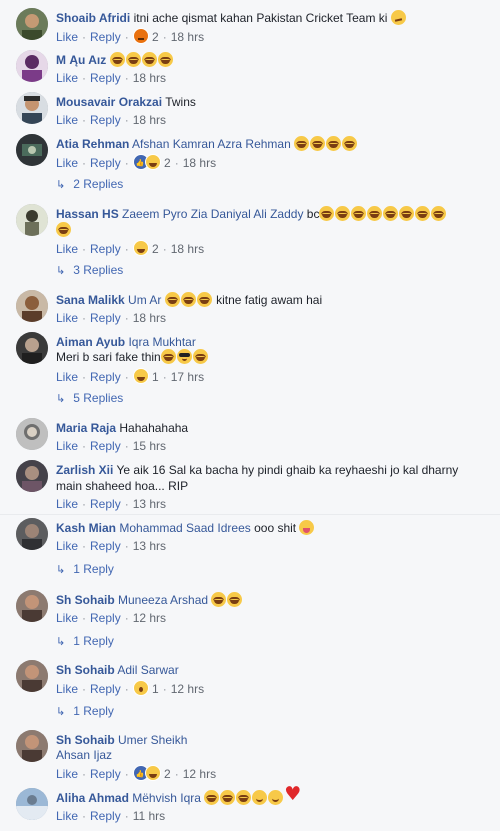 The image size is (500, 831). Describe the element at coordinates (147, 670) in the screenshot. I see `mention: Adil Sarwar` at that location.